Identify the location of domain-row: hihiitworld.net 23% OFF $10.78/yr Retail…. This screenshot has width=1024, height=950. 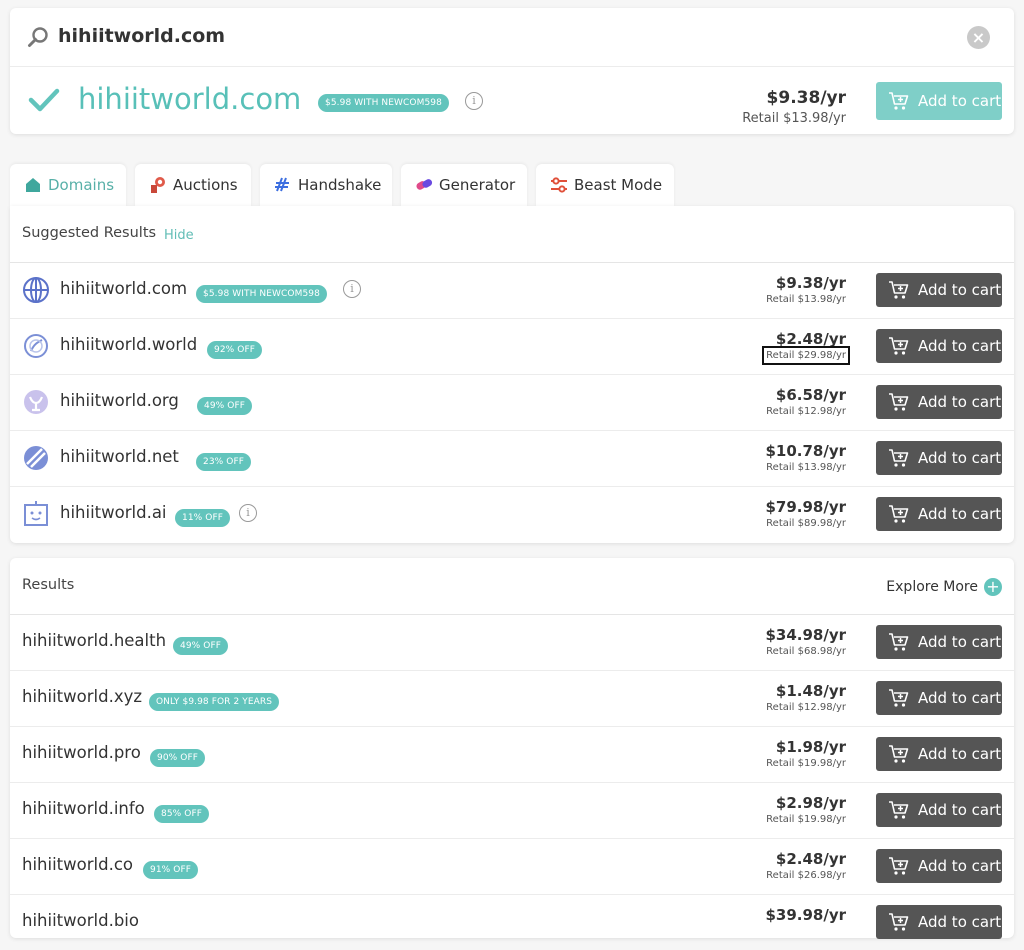
(512, 458).